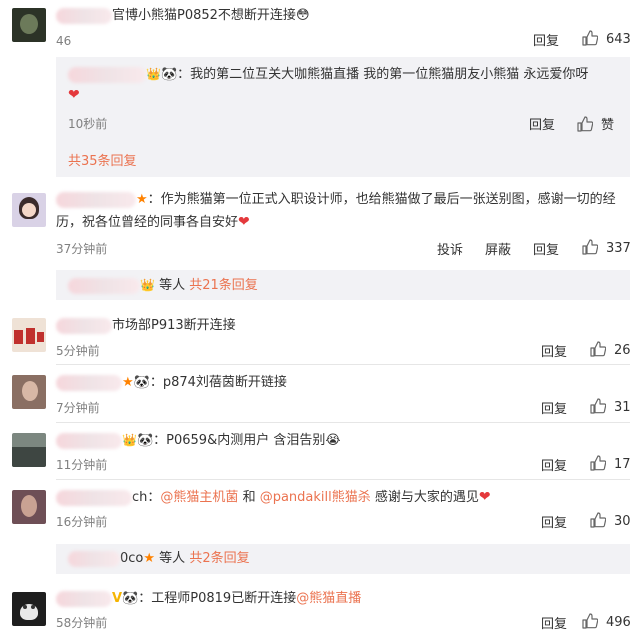  Describe the element at coordinates (610, 349) in the screenshot. I see `like-button: 26` at that location.